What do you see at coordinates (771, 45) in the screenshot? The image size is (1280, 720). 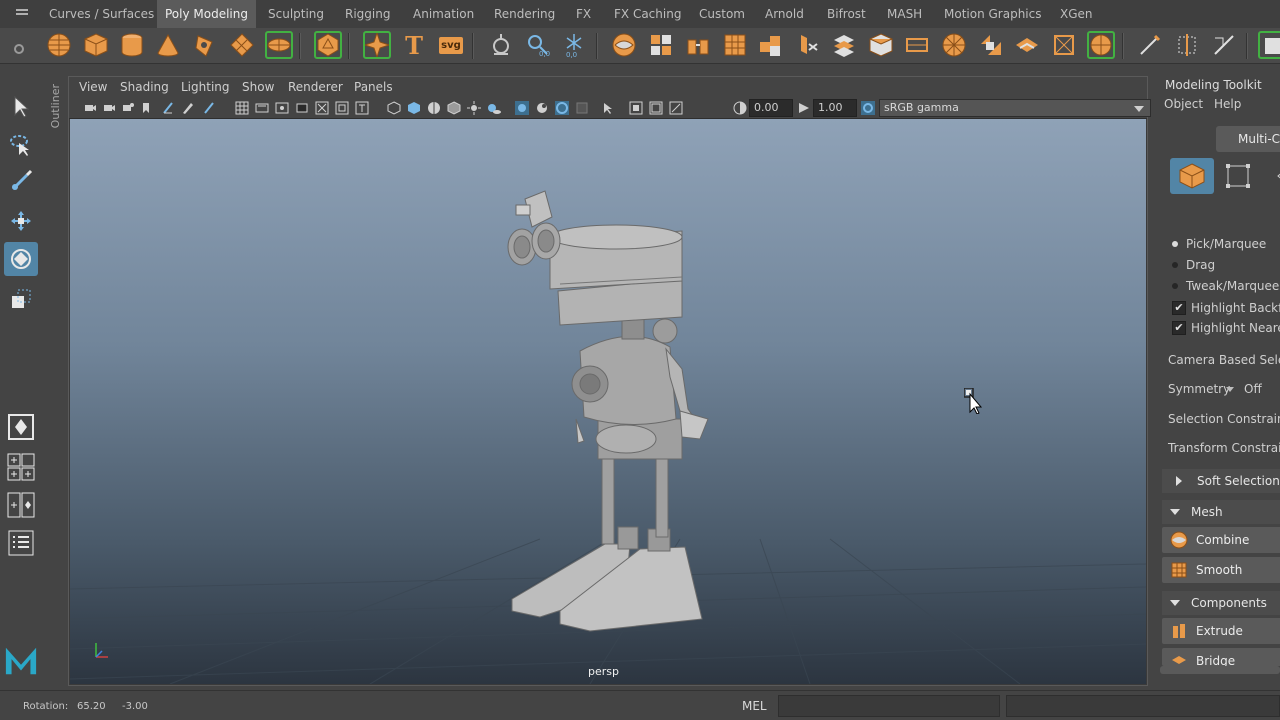 I see `boolean-union-icon` at bounding box center [771, 45].